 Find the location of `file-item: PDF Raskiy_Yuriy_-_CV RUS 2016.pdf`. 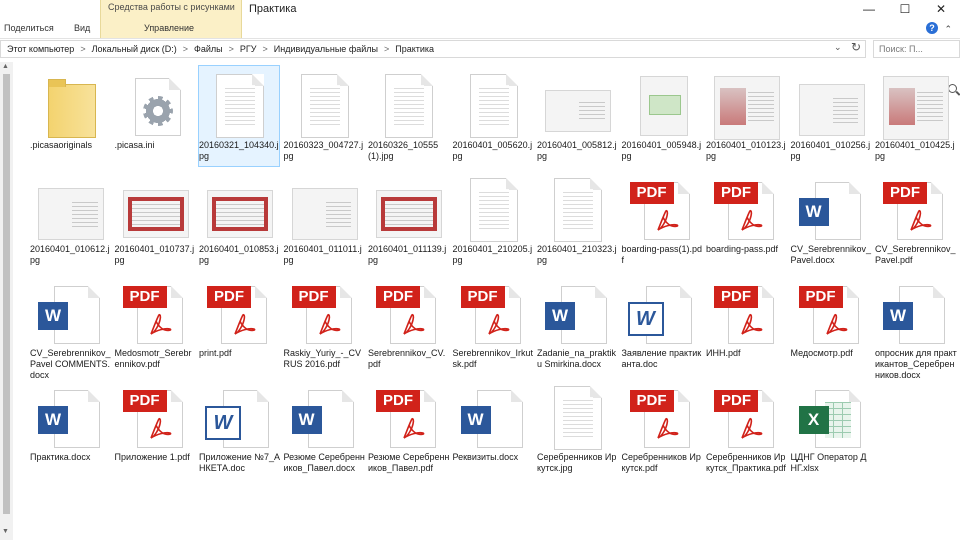

file-item: PDF Raskiy_Yuriy_-_CV RUS 2016.pdf is located at coordinates (324, 324).